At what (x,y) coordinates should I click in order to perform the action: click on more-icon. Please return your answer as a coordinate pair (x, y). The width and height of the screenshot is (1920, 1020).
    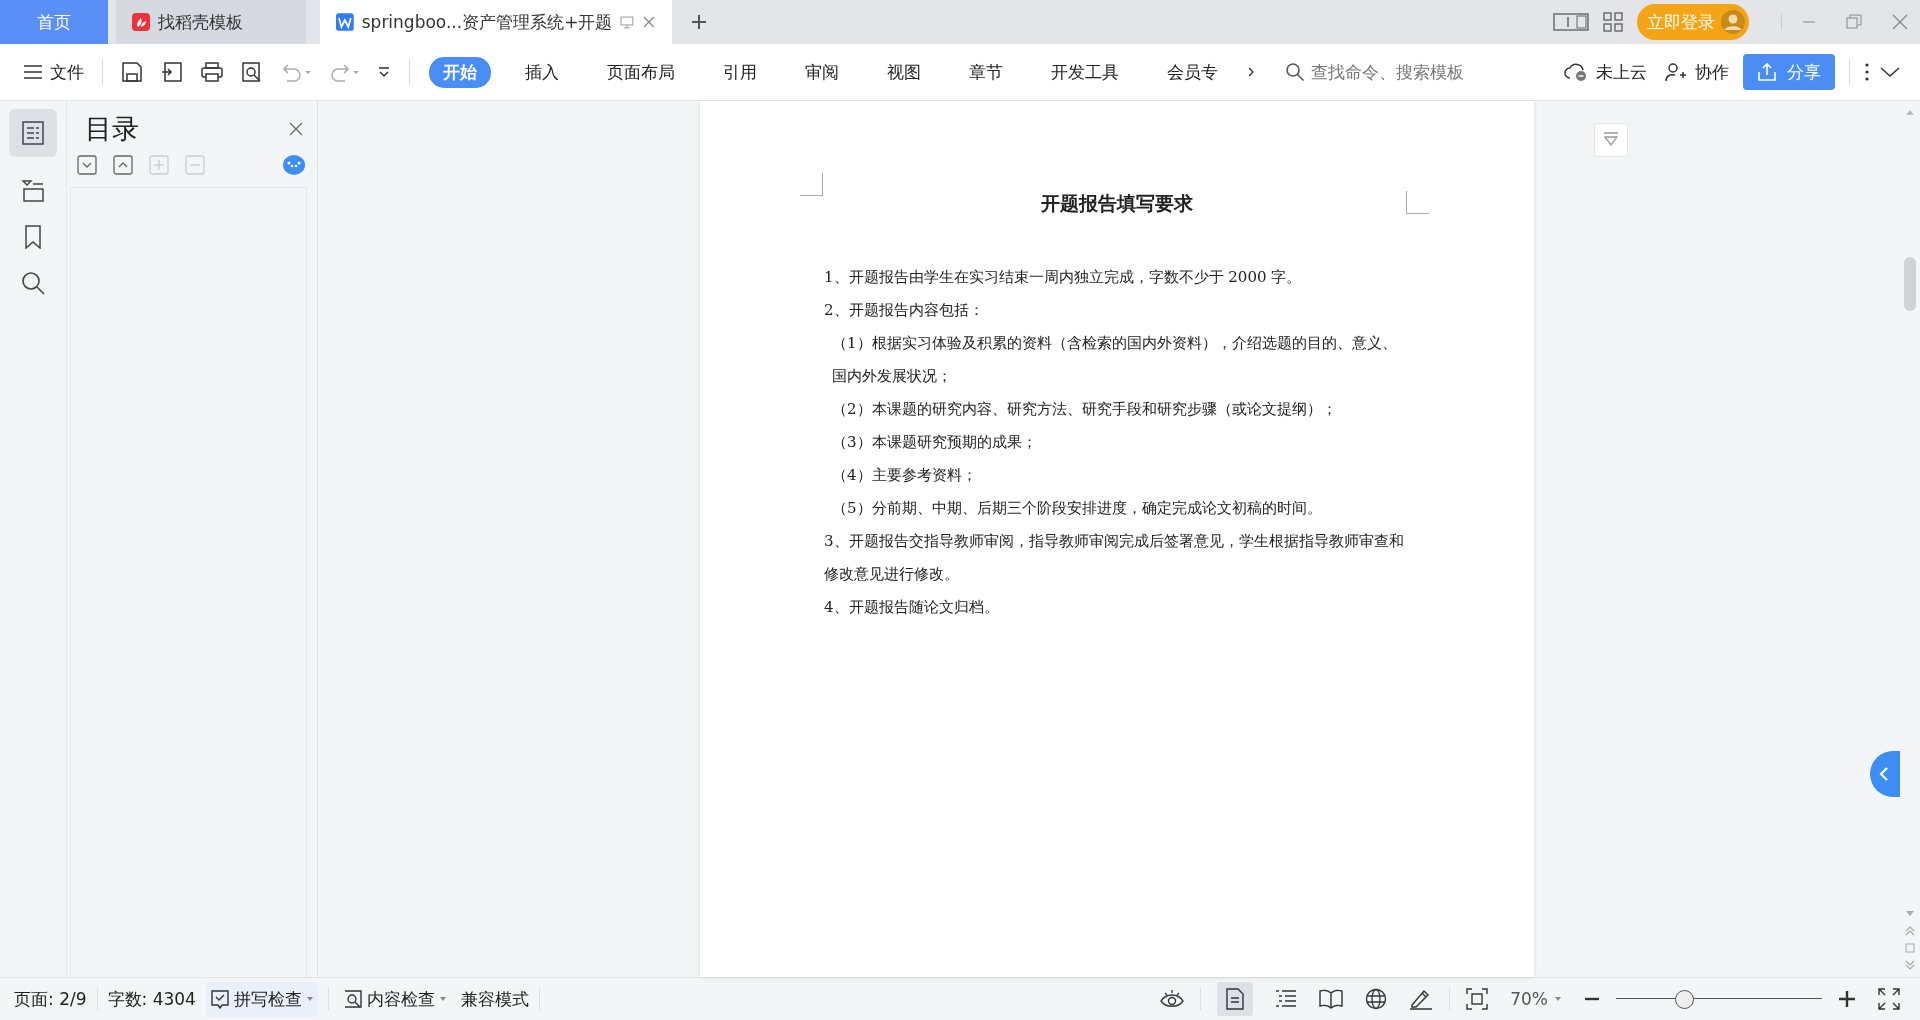
    Looking at the image, I should click on (1867, 72).